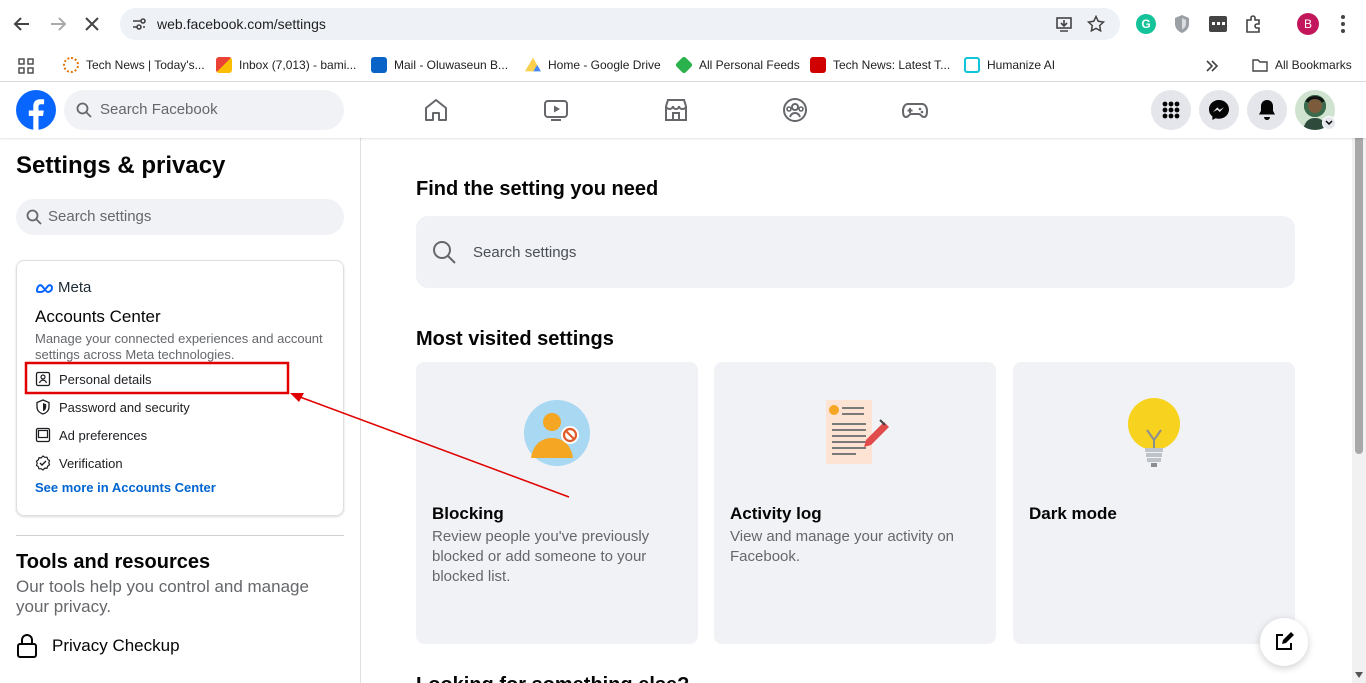 This screenshot has height=683, width=1366. I want to click on settings-search-placeholder: Search settings, so click(100, 216).